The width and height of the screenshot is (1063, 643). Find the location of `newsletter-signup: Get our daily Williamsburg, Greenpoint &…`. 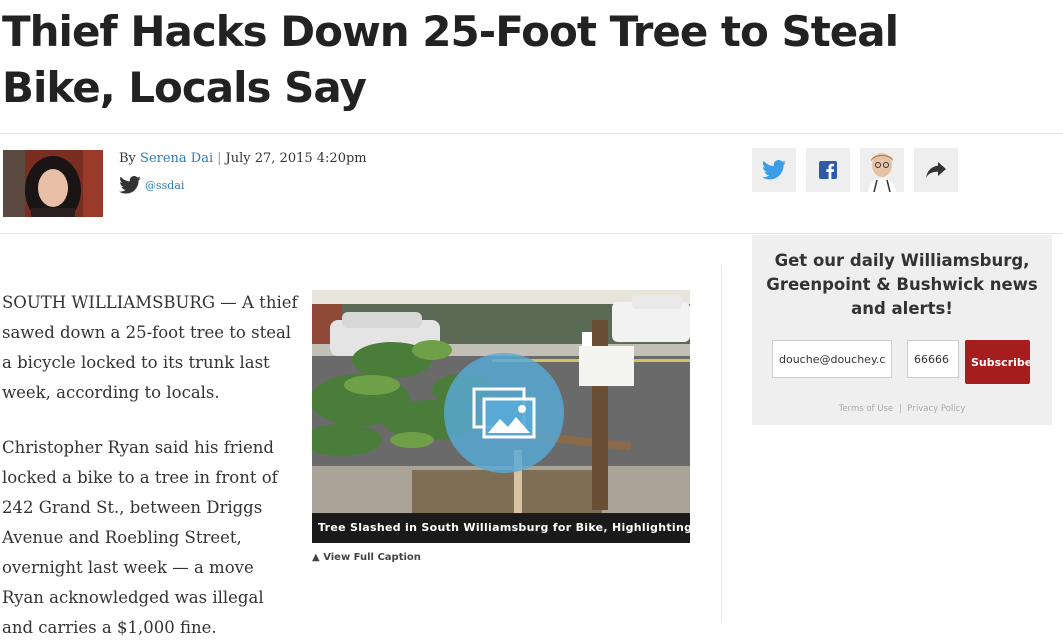

newsletter-signup: Get our daily Williamsburg, Greenpoint &… is located at coordinates (902, 330).